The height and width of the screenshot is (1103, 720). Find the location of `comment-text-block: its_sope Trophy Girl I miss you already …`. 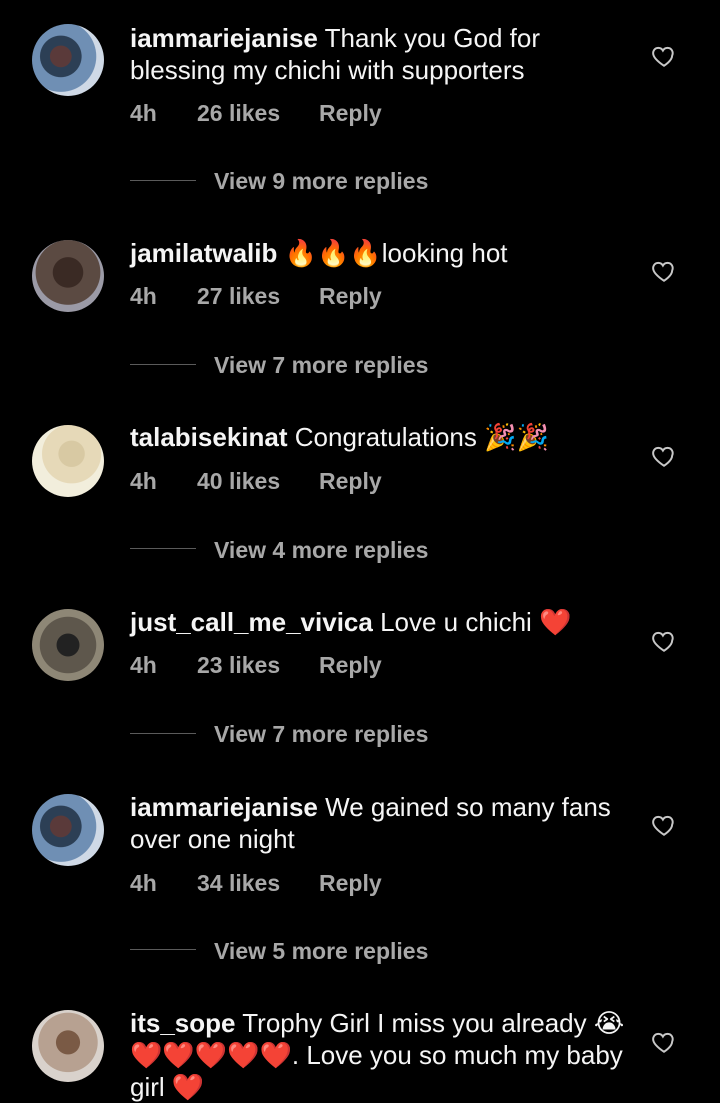

comment-text-block: its_sope Trophy Girl I miss you already … is located at coordinates (380, 1055).